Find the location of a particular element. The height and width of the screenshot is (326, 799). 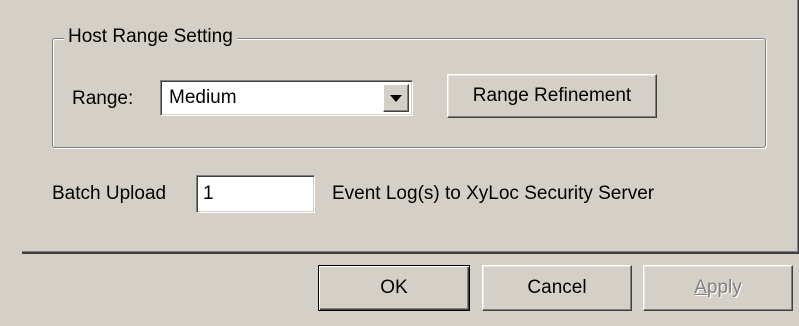

apply-button: Apply is located at coordinates (718, 288).